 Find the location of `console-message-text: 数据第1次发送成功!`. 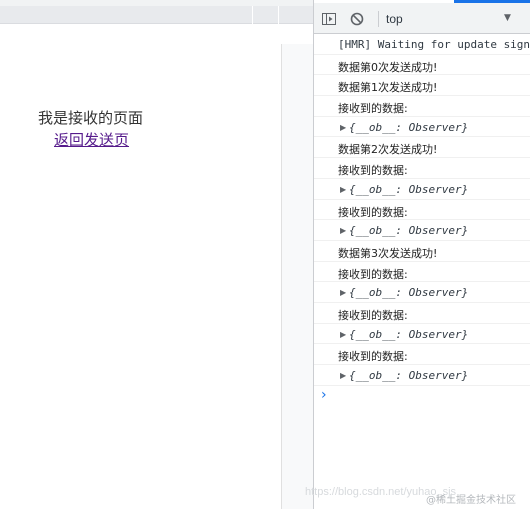

console-message-text: 数据第1次发送成功! is located at coordinates (388, 88).